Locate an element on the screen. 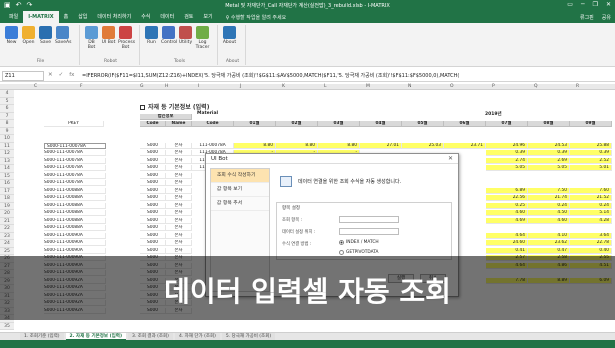  header-month: 04월 is located at coordinates (381, 124).